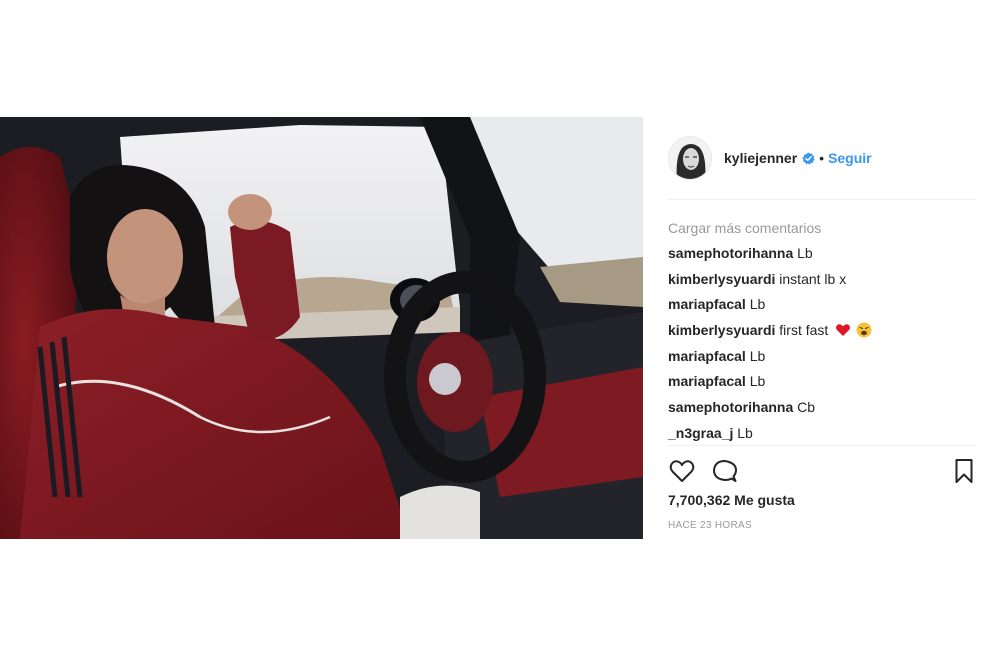 The image size is (984, 655). What do you see at coordinates (813, 278) in the screenshot?
I see `comment-text: instant lb x` at bounding box center [813, 278].